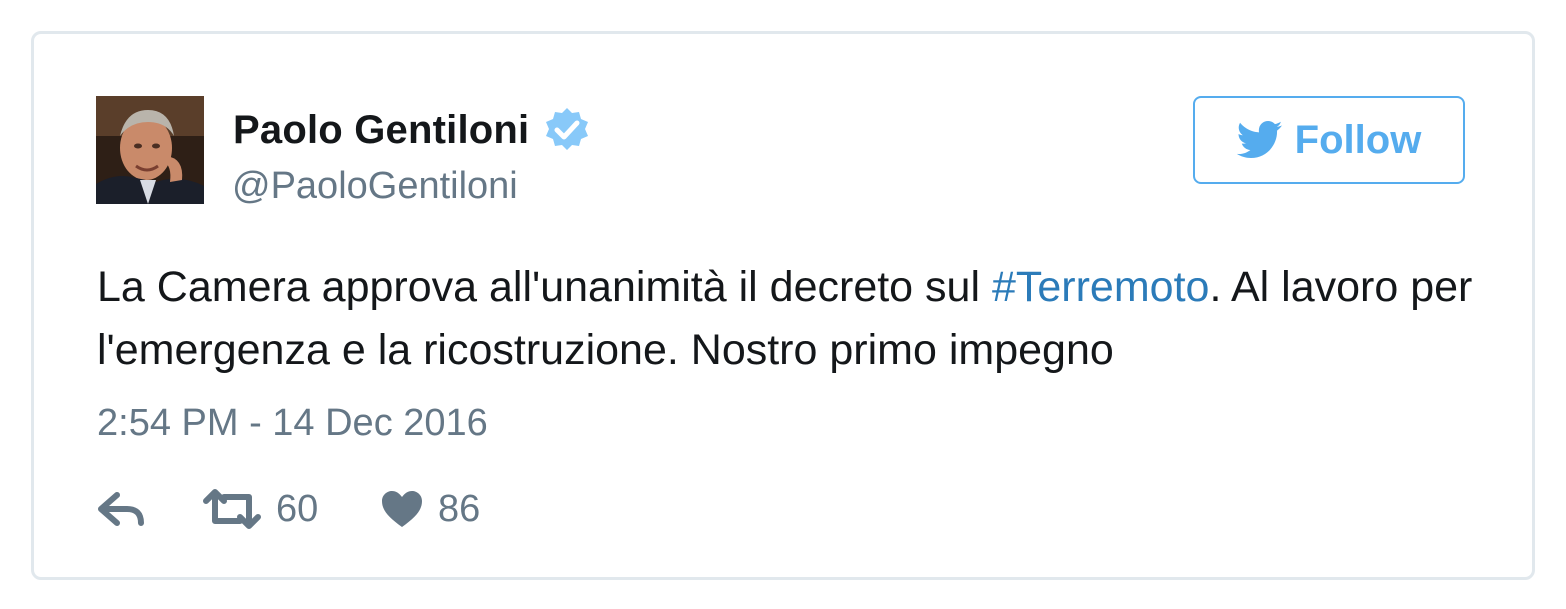  Describe the element at coordinates (1259, 140) in the screenshot. I see `twitter-bird-icon` at that location.